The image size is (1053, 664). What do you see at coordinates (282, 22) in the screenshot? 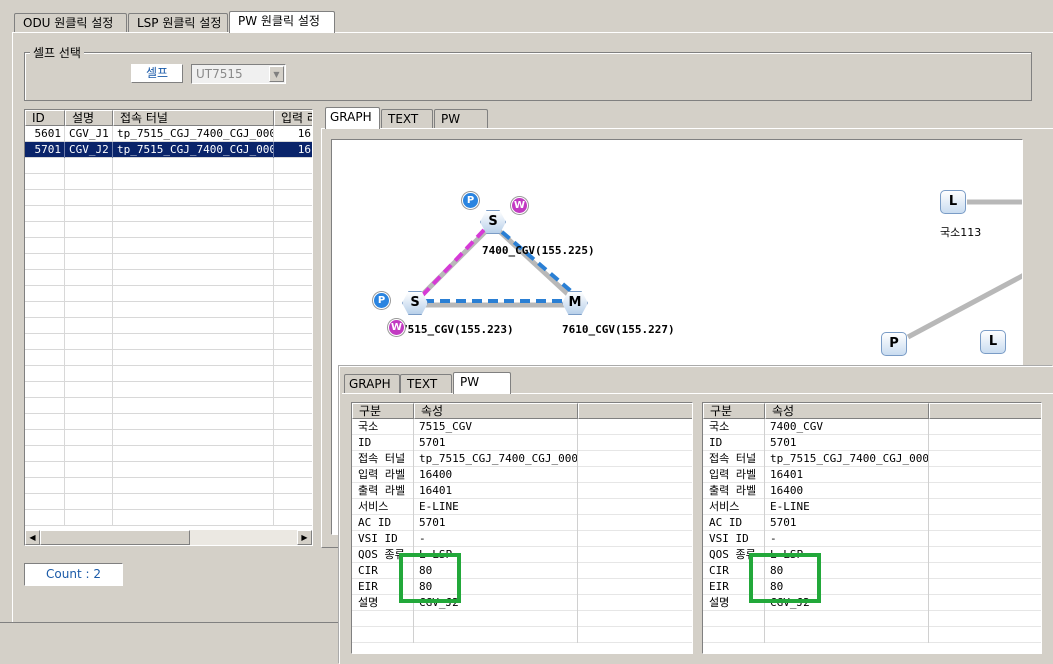
I see `tab-pw-oneclick: PW 원클릭 설정` at bounding box center [282, 22].